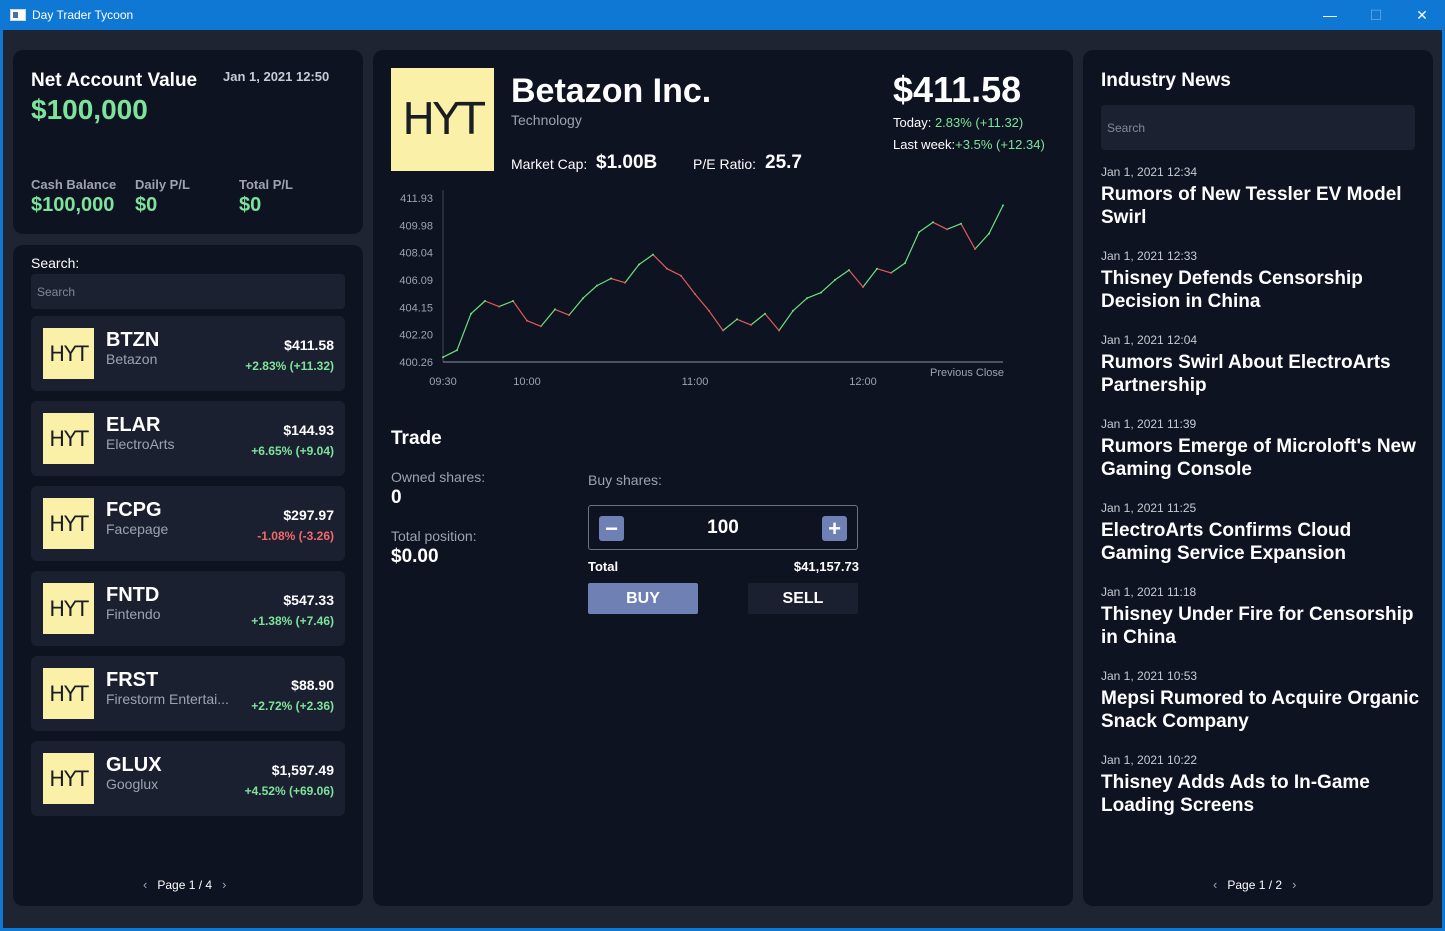  I want to click on today-change: Today: 2.83% (+11.32), so click(958, 122).